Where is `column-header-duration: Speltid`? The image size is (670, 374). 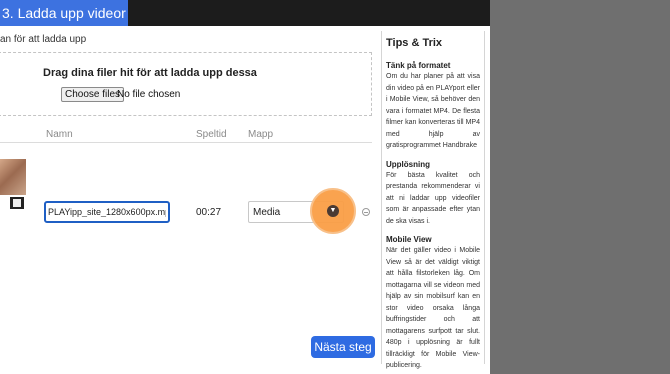
column-header-duration: Speltid is located at coordinates (211, 134).